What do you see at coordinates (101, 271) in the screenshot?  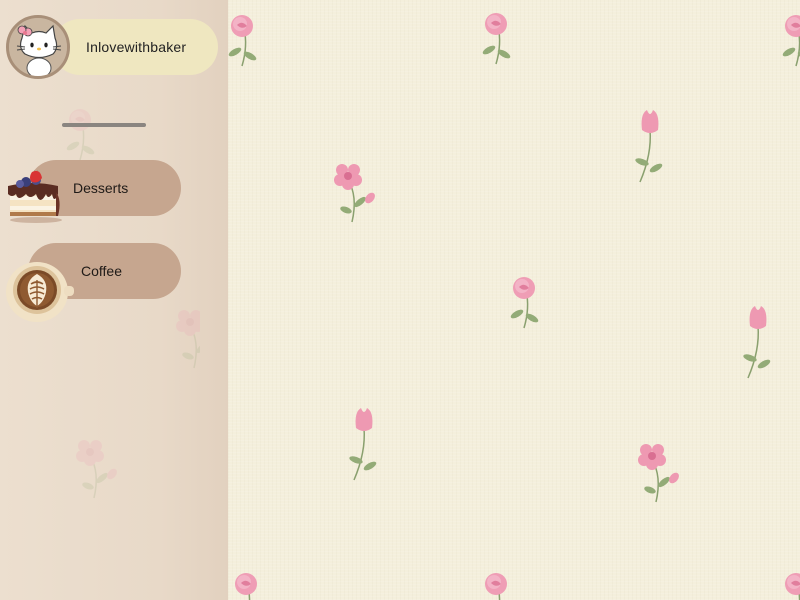 I see `nav-label-coffee: Coffee` at bounding box center [101, 271].